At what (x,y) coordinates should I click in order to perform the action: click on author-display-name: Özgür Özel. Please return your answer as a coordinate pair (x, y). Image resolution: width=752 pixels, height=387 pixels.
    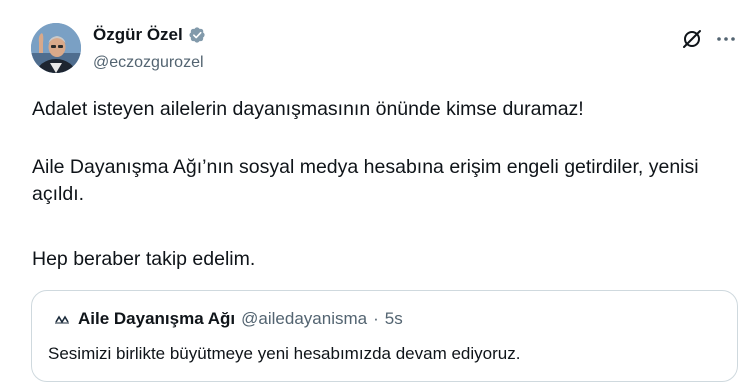
    Looking at the image, I should click on (138, 35).